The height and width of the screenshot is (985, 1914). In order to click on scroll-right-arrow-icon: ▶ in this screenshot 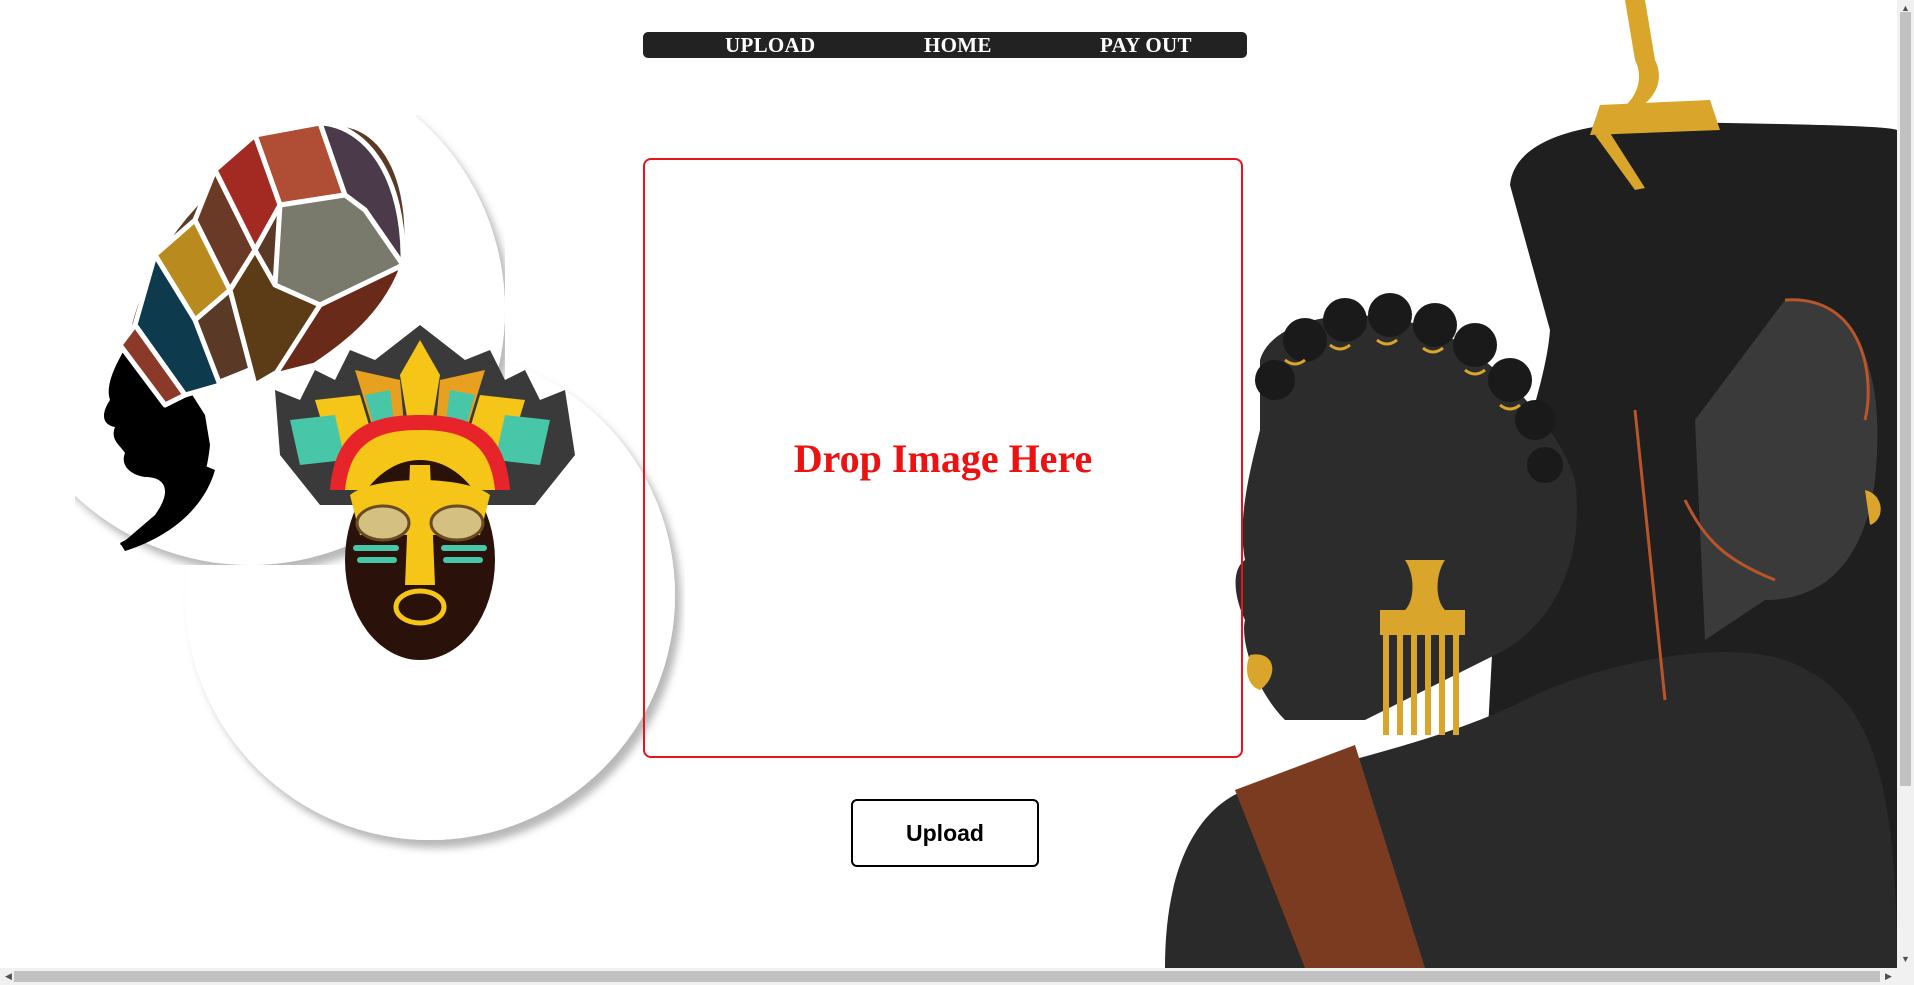, I will do `click(1888, 976)`.